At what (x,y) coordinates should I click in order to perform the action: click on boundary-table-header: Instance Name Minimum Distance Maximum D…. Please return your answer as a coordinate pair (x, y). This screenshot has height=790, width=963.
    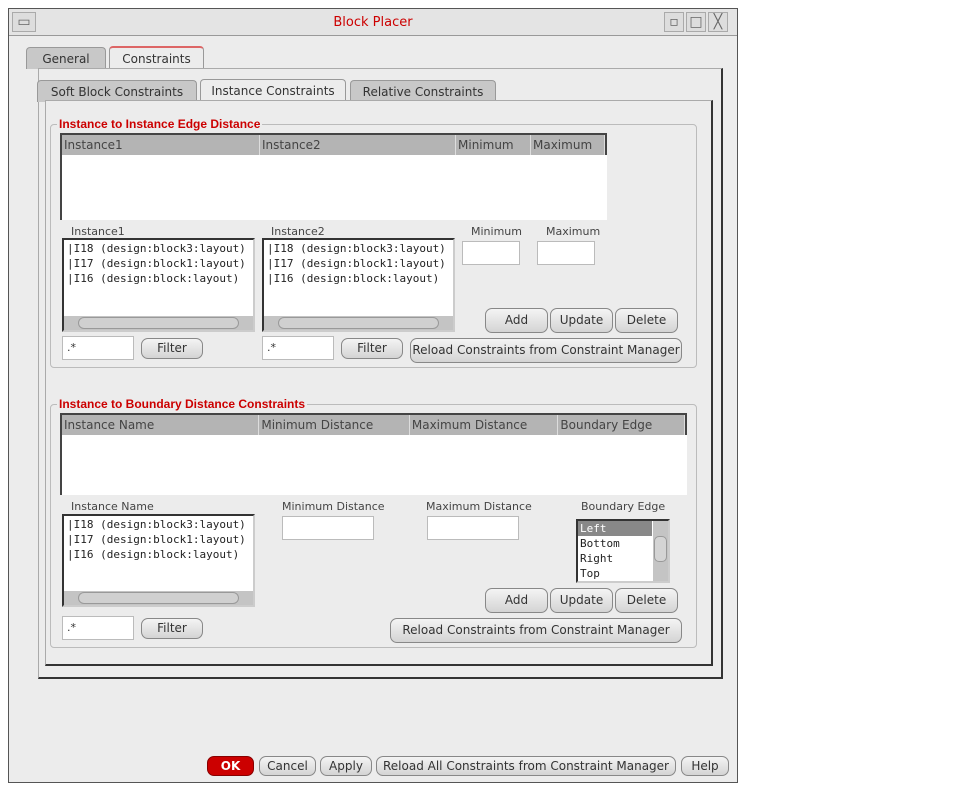
    Looking at the image, I should click on (373, 424).